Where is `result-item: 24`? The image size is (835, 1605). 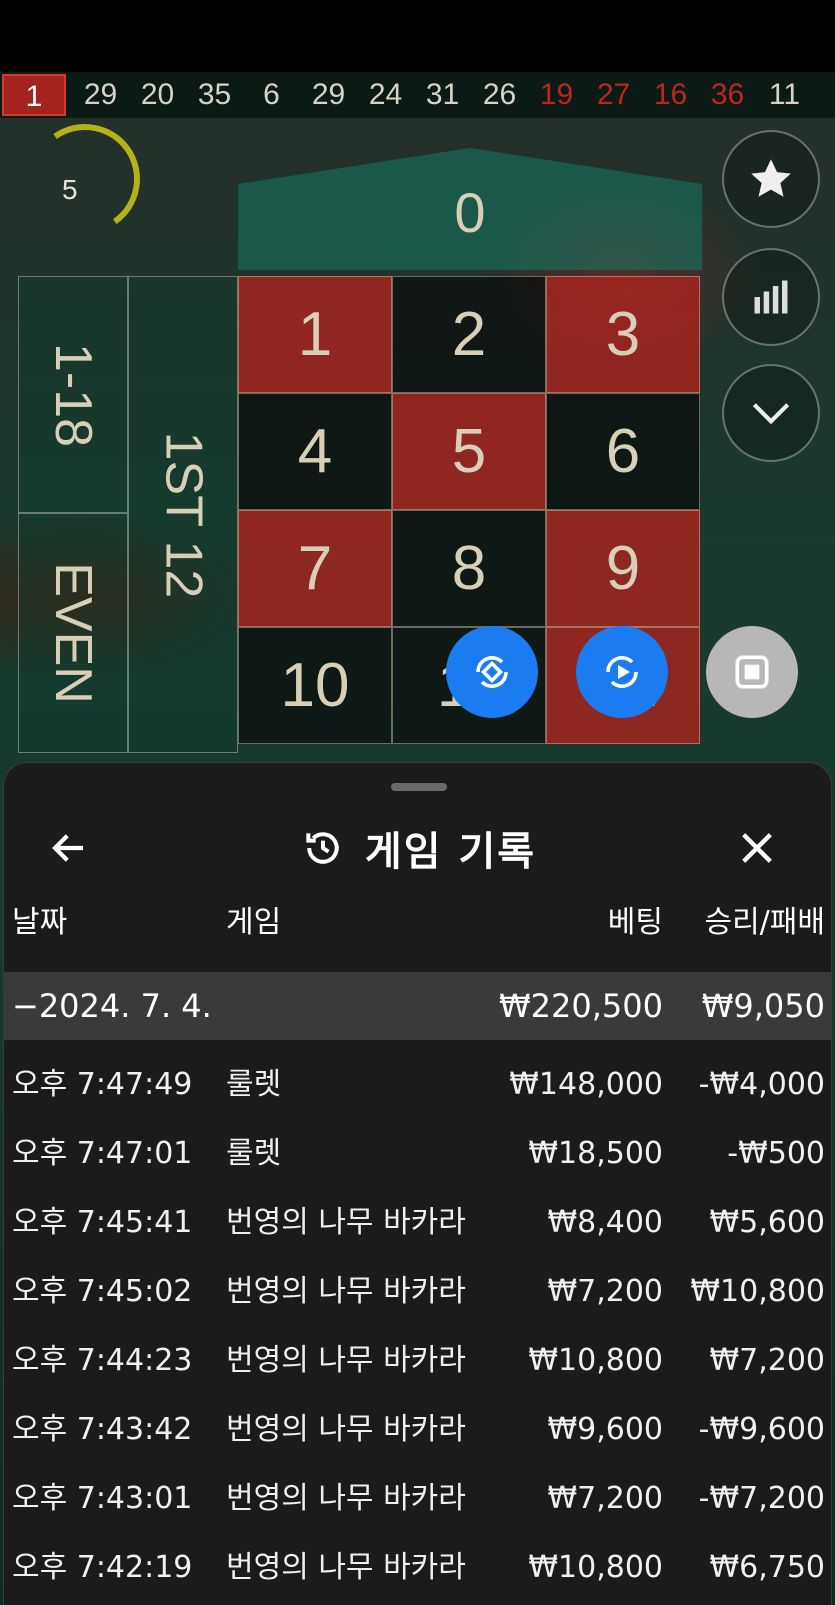 result-item: 24 is located at coordinates (385, 94).